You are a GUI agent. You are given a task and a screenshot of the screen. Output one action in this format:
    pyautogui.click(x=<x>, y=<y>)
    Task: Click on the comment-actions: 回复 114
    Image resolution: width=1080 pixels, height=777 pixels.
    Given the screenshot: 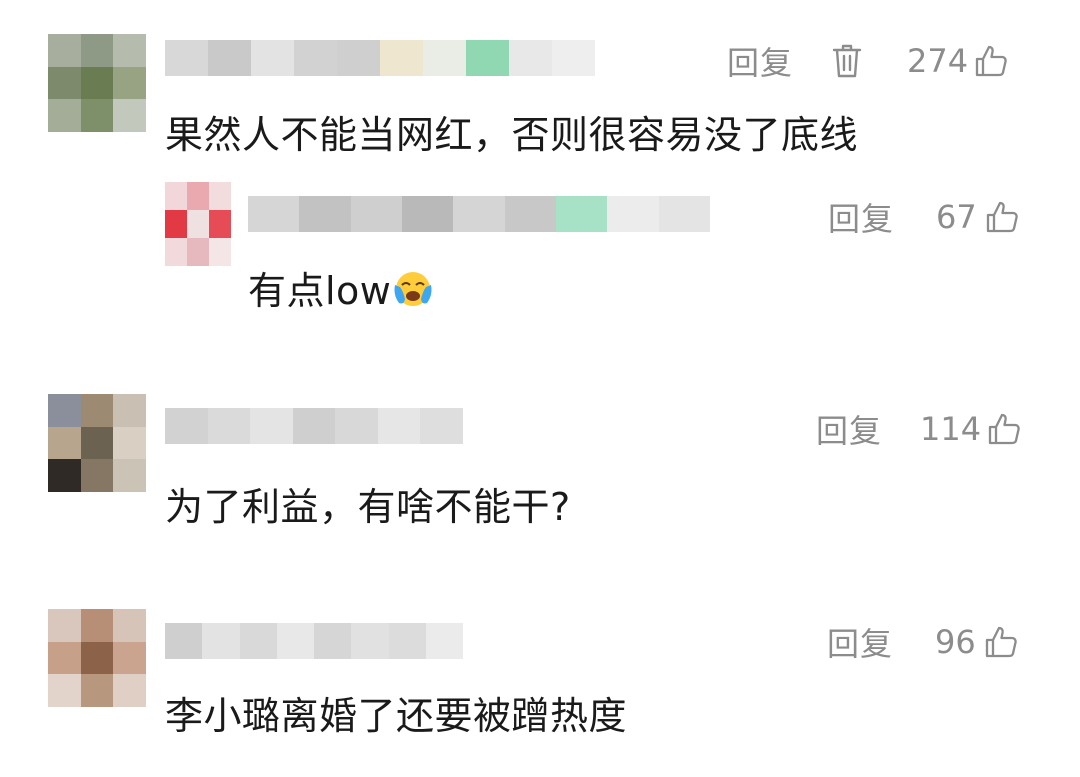 What is the action you would take?
    pyautogui.click(x=922, y=429)
    